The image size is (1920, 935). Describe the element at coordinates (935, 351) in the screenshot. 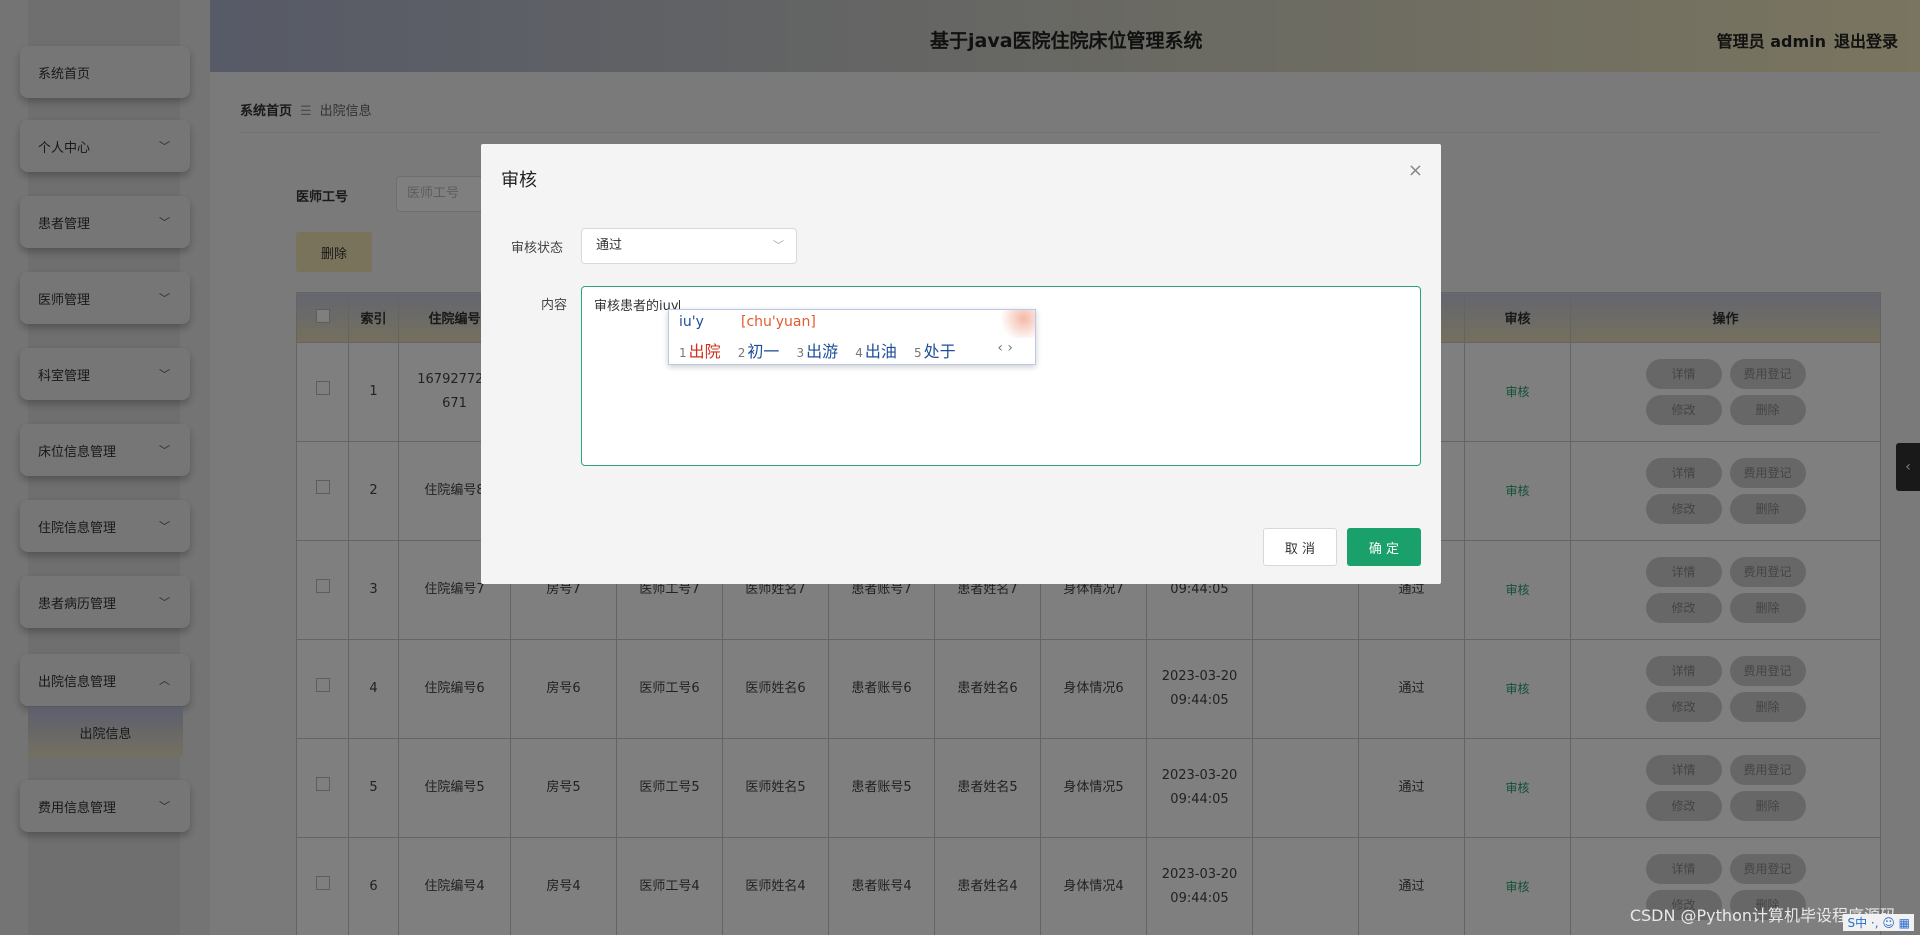

I see `ime-candidate: 5 处于` at that location.